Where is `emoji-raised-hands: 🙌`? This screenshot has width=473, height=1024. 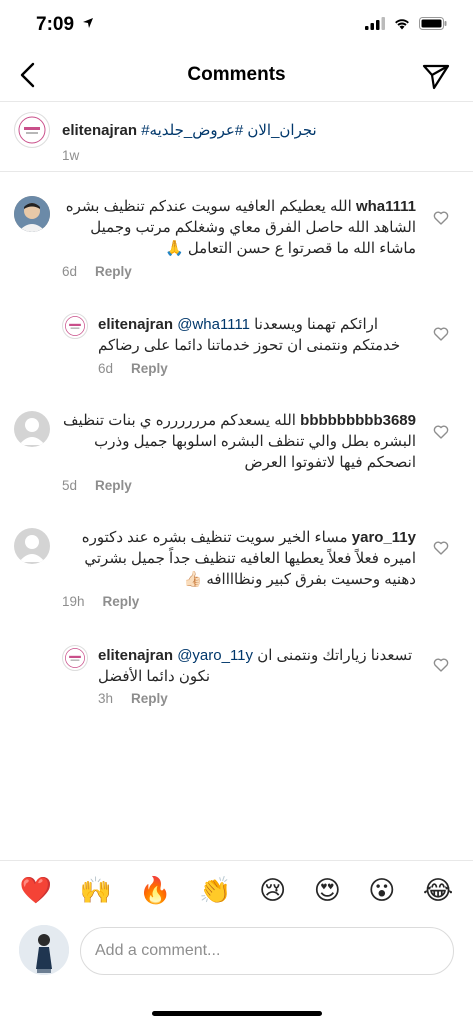 emoji-raised-hands: 🙌 is located at coordinates (96, 891).